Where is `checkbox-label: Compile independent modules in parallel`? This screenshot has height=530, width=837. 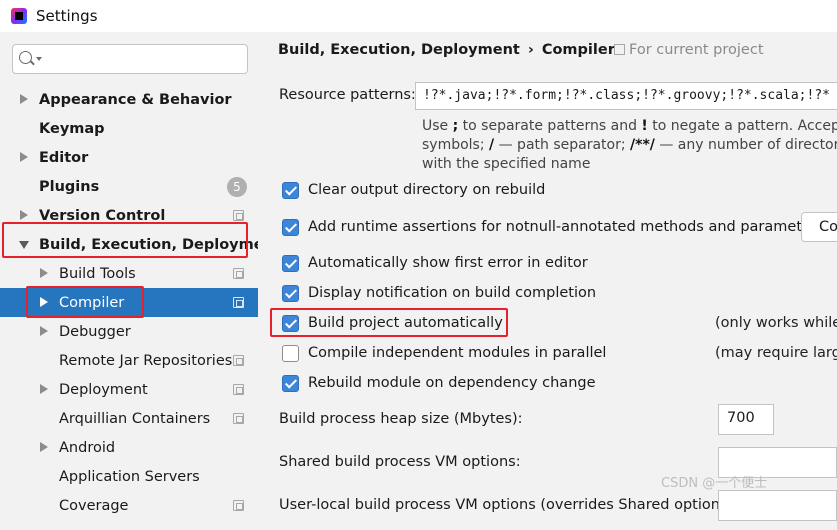 checkbox-label: Compile independent modules in parallel is located at coordinates (457, 353).